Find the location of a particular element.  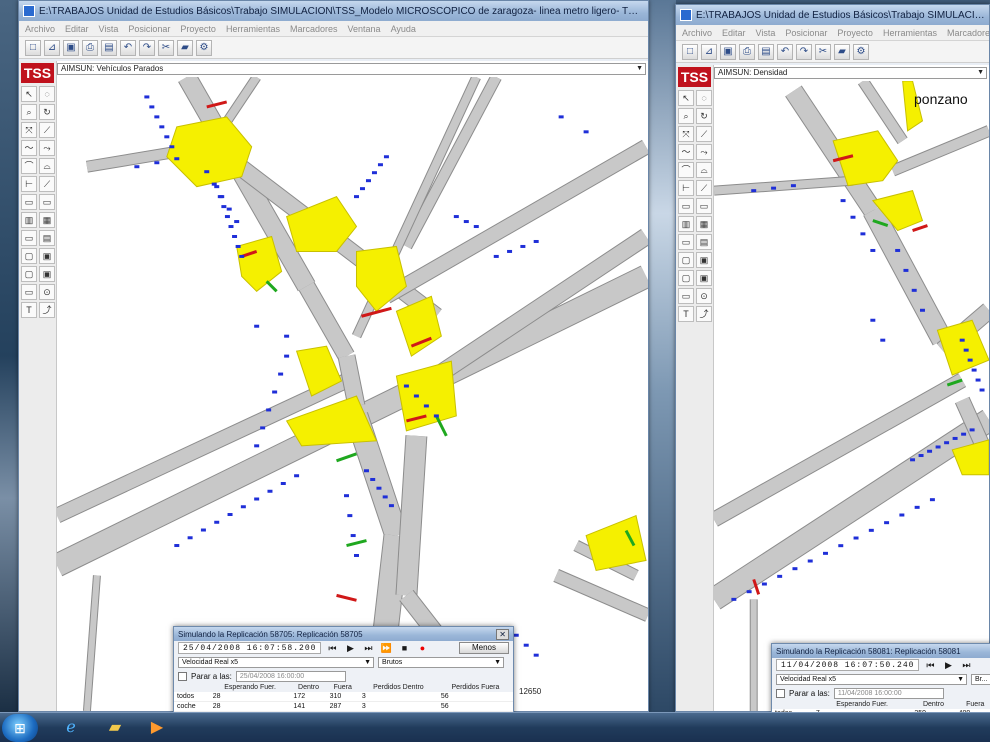

data-type-select: Brutos ▼ is located at coordinates (441, 662).